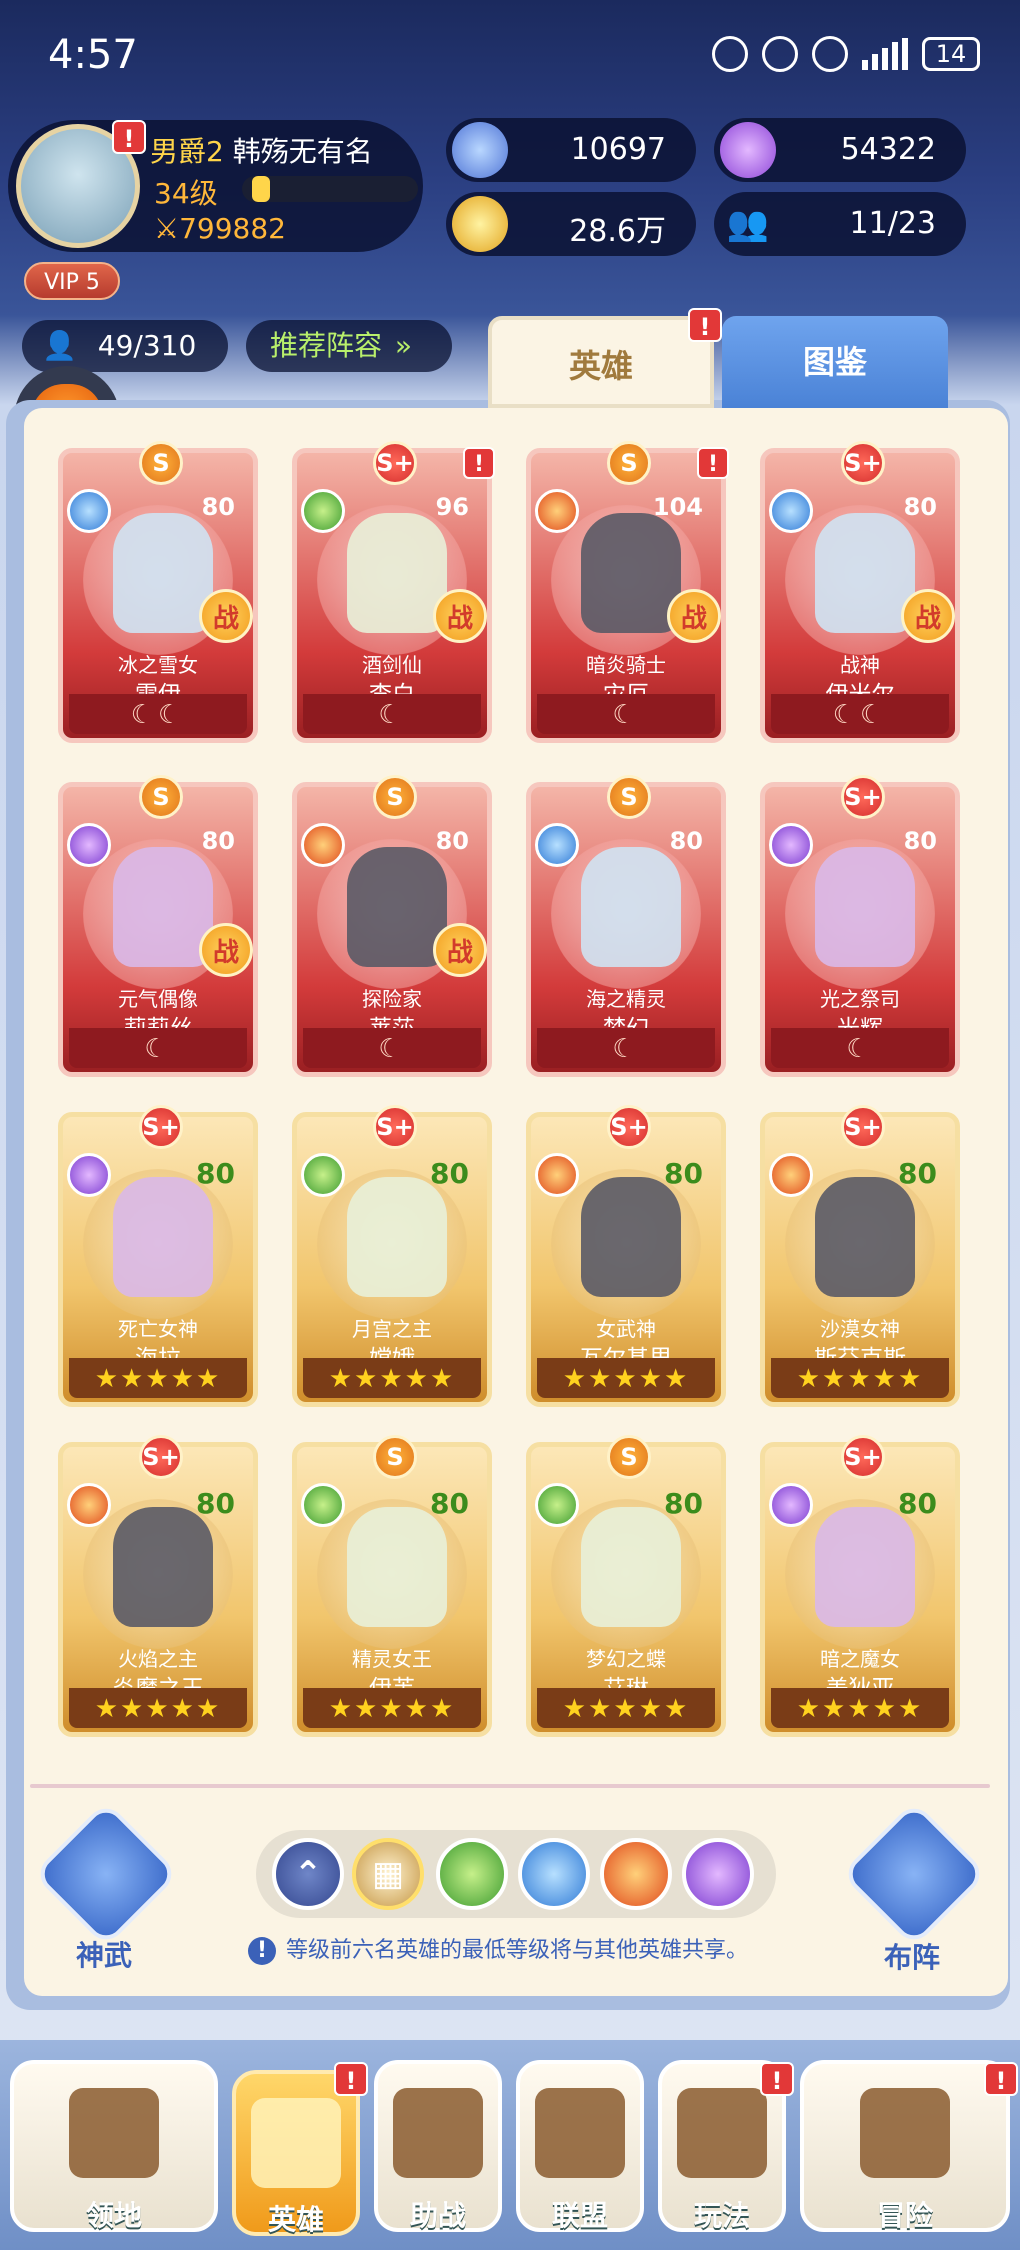 This screenshot has width=1020, height=2250. What do you see at coordinates (748, 150) in the screenshot?
I see `gem-icon` at bounding box center [748, 150].